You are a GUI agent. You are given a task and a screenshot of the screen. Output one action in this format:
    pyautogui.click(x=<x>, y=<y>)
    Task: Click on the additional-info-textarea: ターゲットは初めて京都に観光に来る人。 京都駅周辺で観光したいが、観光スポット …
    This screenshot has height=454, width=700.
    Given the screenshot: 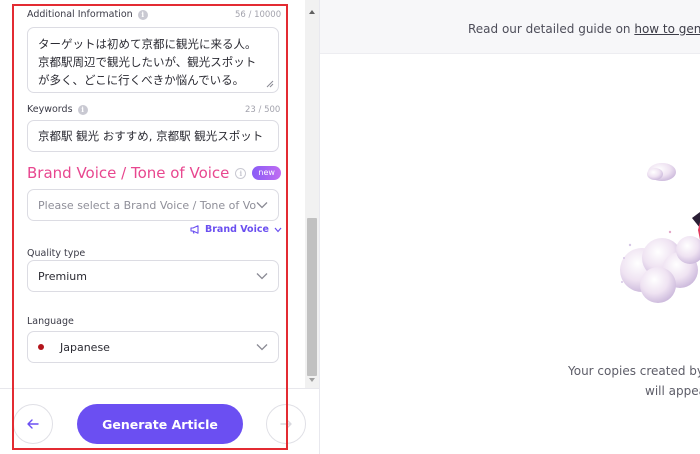 What is the action you would take?
    pyautogui.click(x=153, y=60)
    